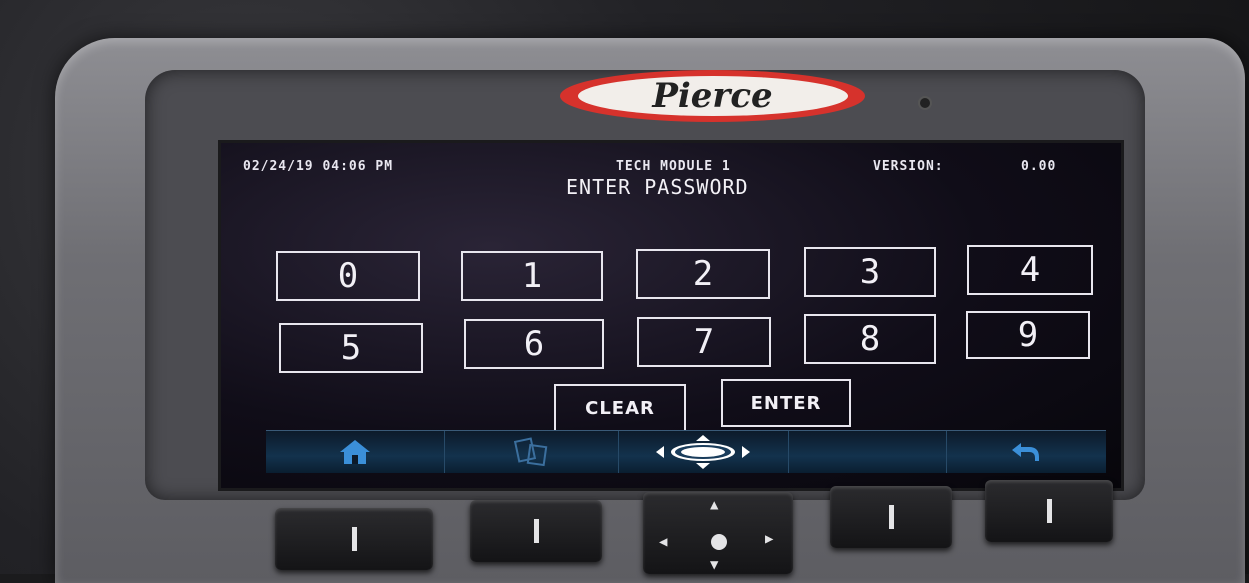 The image size is (1249, 583). What do you see at coordinates (714, 505) in the screenshot?
I see `dpad-up-icon: ▲` at bounding box center [714, 505].